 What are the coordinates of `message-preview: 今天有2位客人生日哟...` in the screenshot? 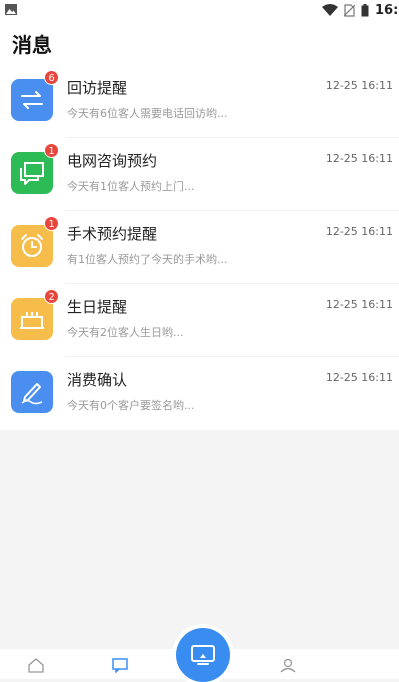 It's located at (125, 332).